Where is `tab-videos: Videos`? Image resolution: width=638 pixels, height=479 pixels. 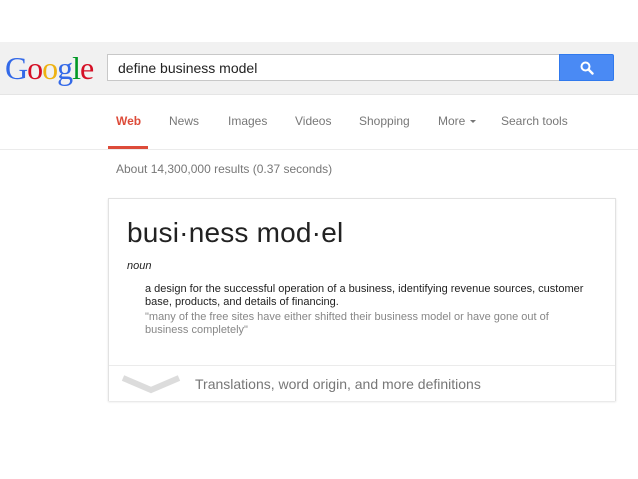
tab-videos: Videos is located at coordinates (313, 121).